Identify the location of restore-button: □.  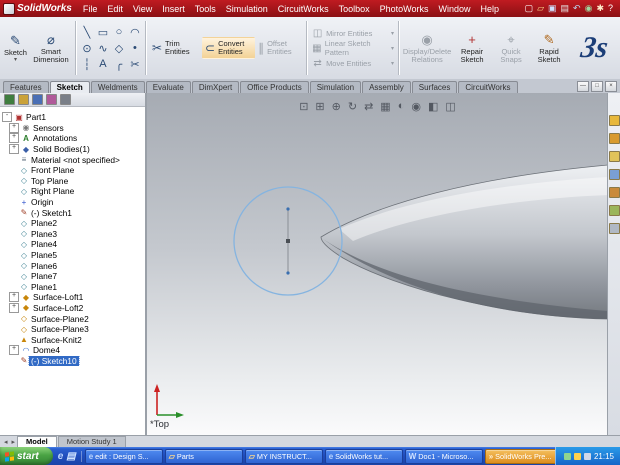
(597, 86).